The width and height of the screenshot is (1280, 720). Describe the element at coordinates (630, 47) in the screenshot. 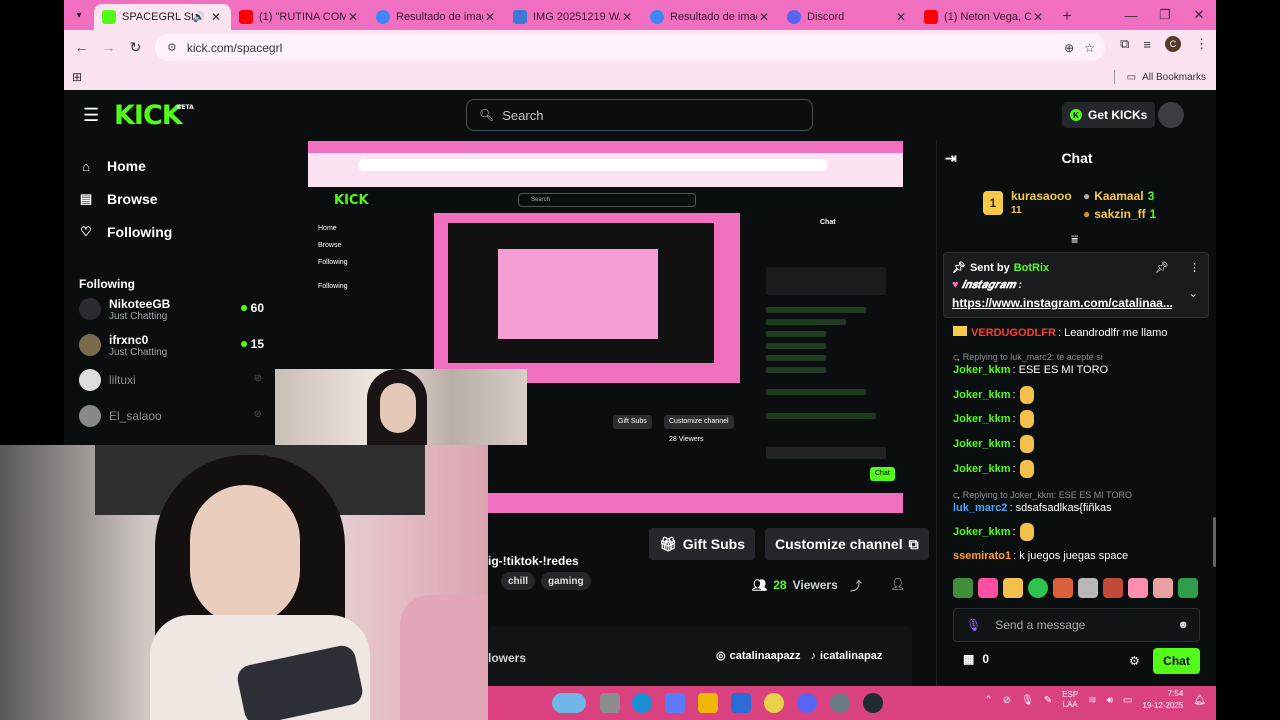

I see `address-bar: ⚙ kick.com/spacegrl ⊕ ☆` at that location.